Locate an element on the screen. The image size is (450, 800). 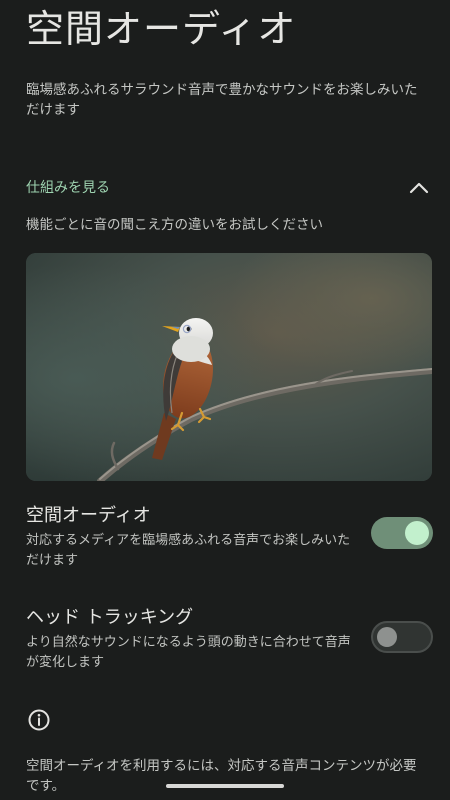
head-tracking-title: ヘッド トラッキング is located at coordinates (110, 617).